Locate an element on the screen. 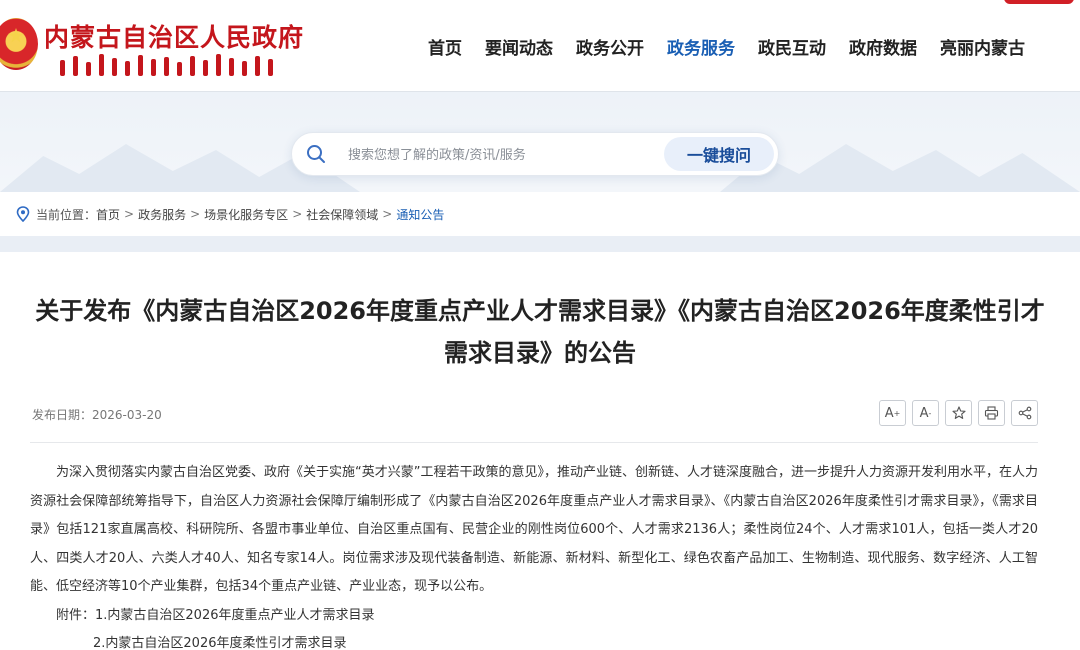 The height and width of the screenshot is (650, 1080). font-increase-sup: + is located at coordinates (897, 413).